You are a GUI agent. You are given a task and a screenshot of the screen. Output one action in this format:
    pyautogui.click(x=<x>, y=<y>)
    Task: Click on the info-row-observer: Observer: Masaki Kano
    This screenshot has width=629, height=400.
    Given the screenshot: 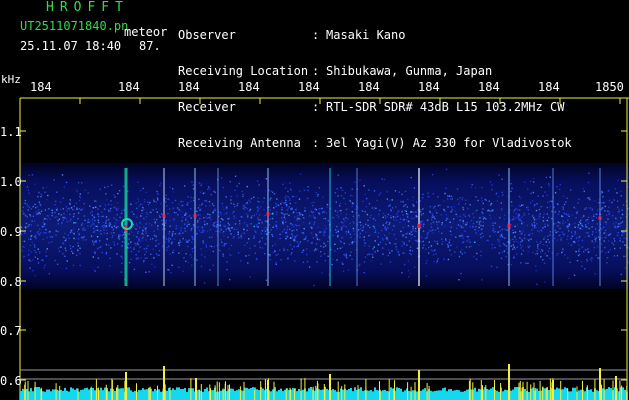 What is the action you would take?
    pyautogui.click(x=375, y=35)
    